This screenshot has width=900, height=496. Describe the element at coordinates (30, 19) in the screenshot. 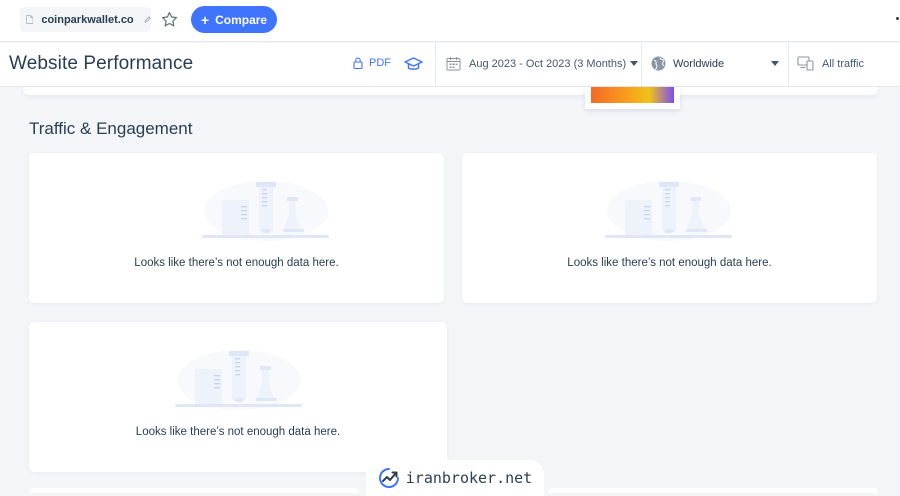

I see `doc-icon` at that location.